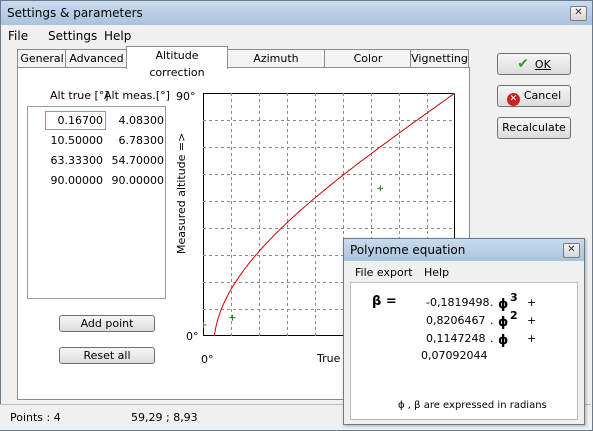 The image size is (593, 431). Describe the element at coordinates (464, 271) in the screenshot. I see `popup-menu-bar: File export Help` at that location.